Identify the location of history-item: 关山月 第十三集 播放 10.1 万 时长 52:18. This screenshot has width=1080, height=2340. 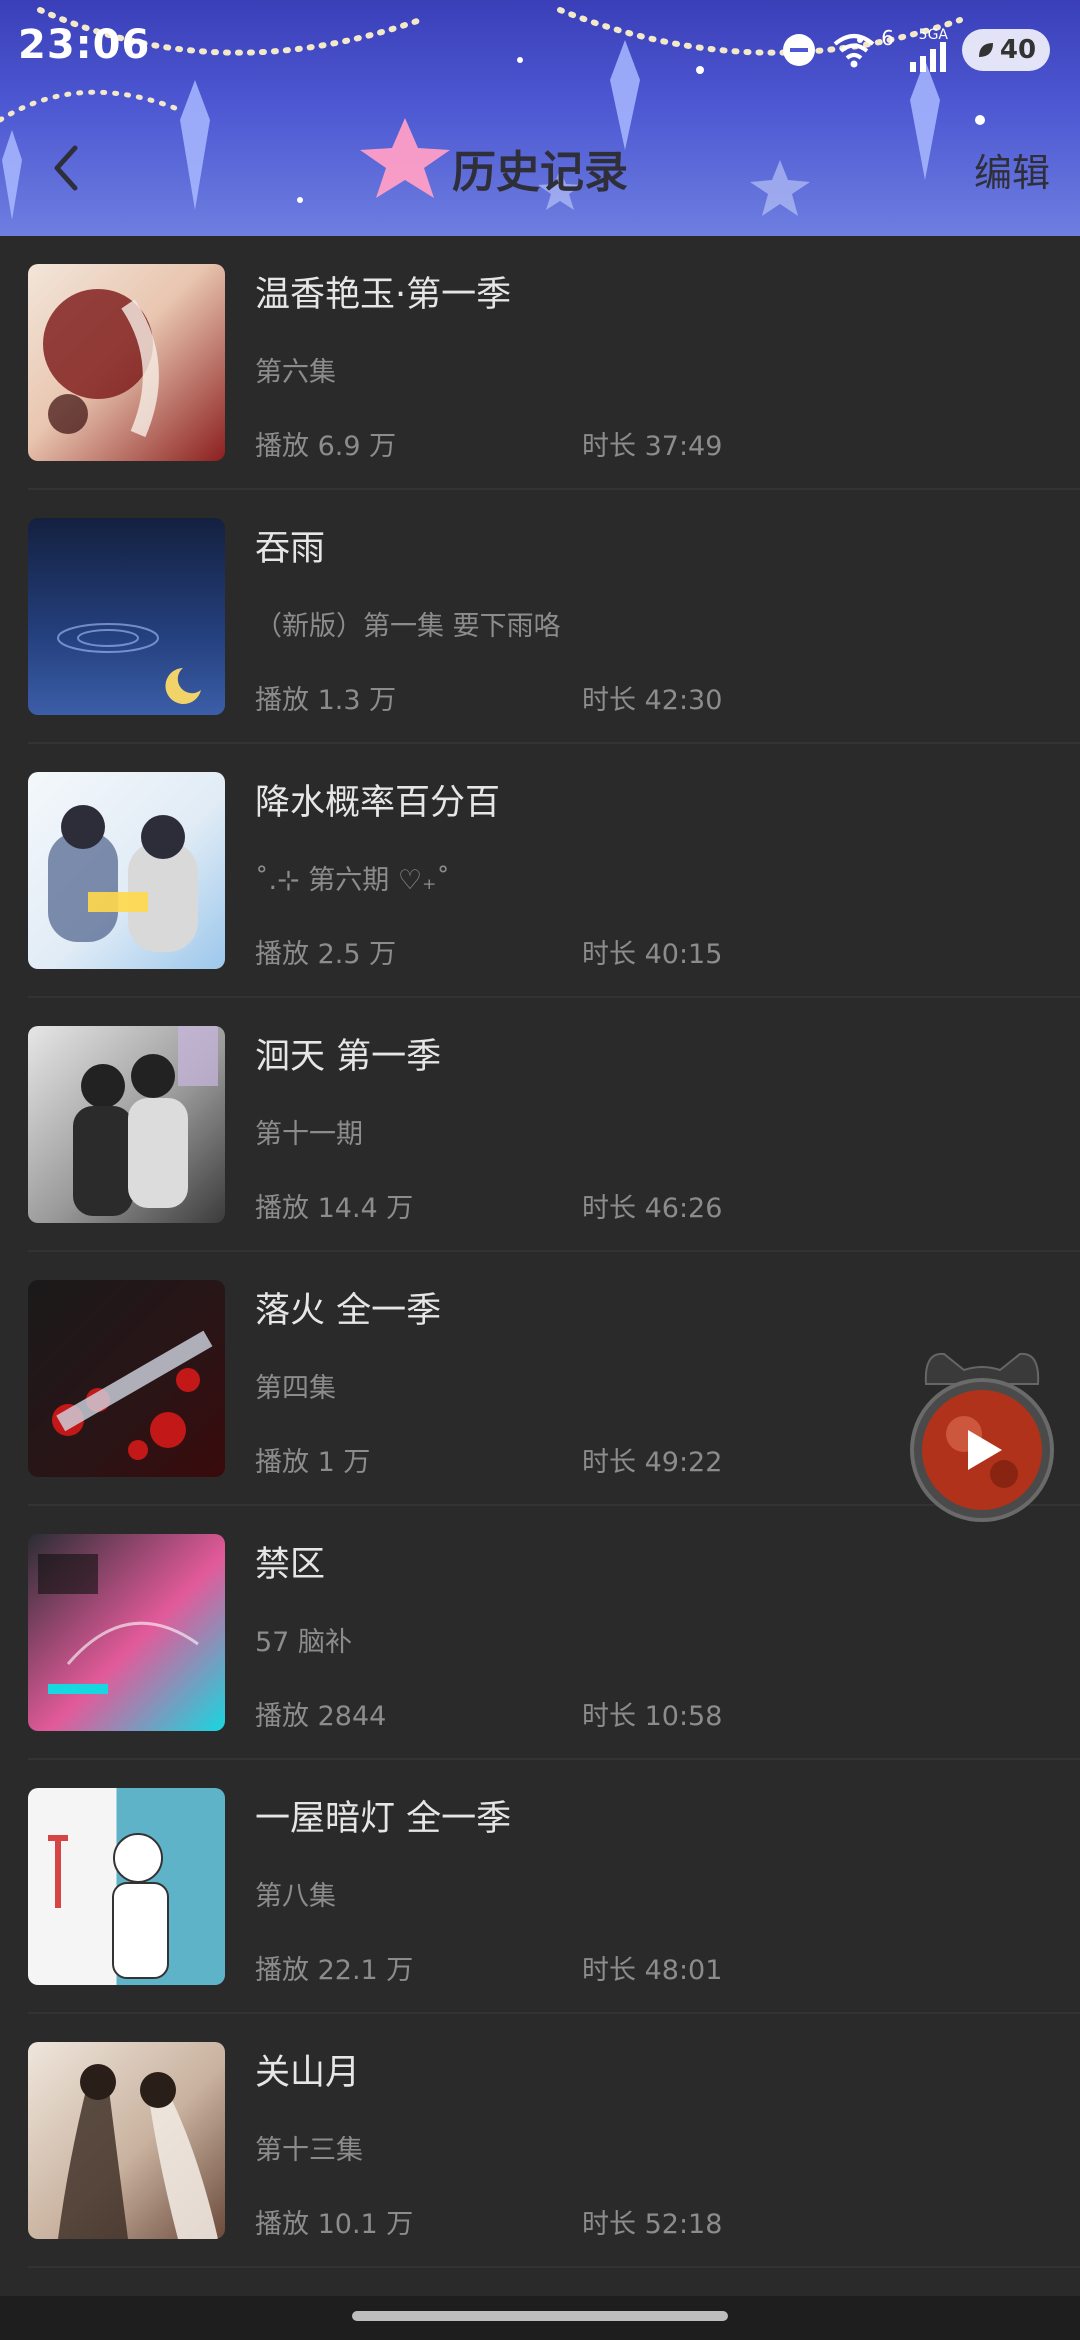
(540, 2141).